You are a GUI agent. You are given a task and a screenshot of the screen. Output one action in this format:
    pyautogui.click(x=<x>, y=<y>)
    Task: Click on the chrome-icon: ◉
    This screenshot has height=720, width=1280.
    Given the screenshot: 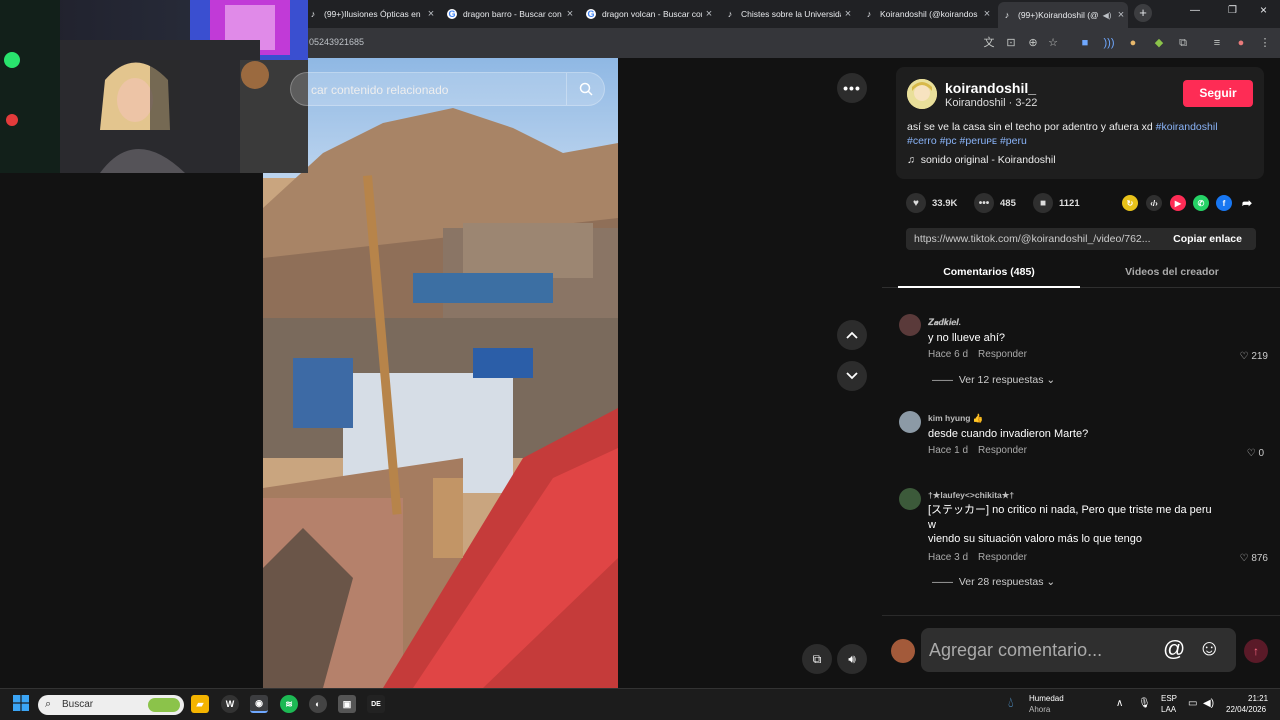 What is the action you would take?
    pyautogui.click(x=259, y=704)
    